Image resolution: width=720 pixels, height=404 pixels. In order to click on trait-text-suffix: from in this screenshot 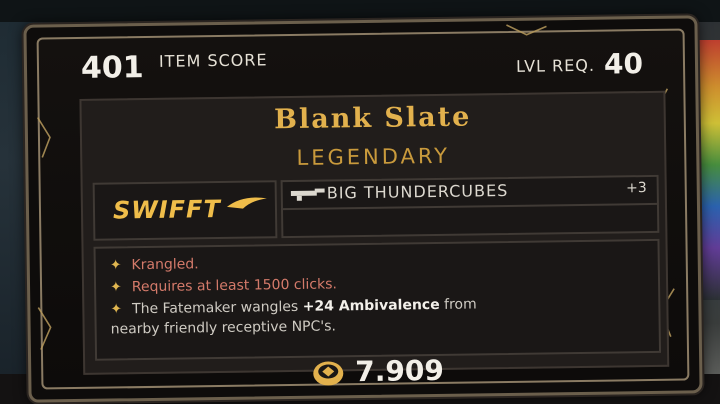, I will do `click(458, 304)`.